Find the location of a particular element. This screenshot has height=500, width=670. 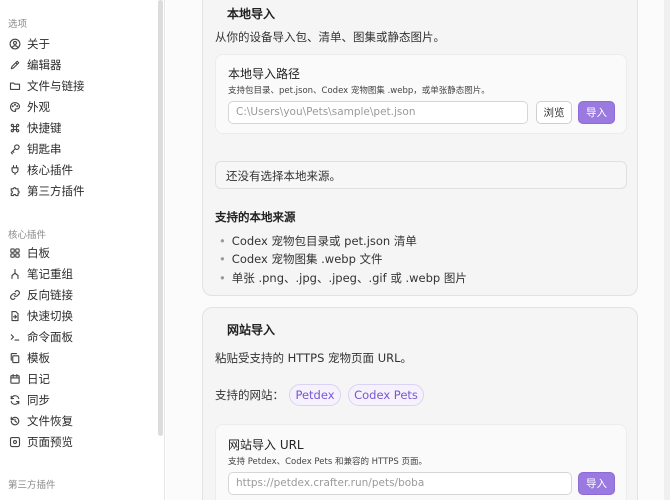

sidebar-item-backlinks: 反向链接 is located at coordinates (80, 295).